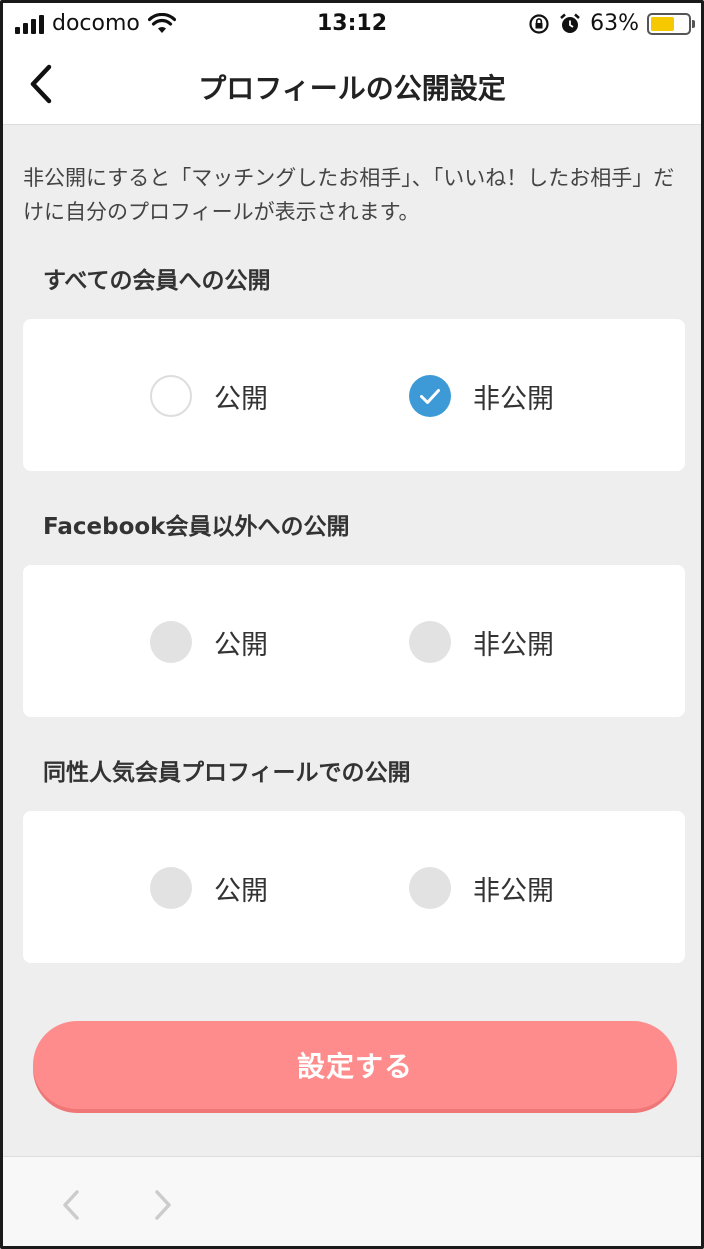 The height and width of the screenshot is (1249, 704). I want to click on battery-icon, so click(671, 23).